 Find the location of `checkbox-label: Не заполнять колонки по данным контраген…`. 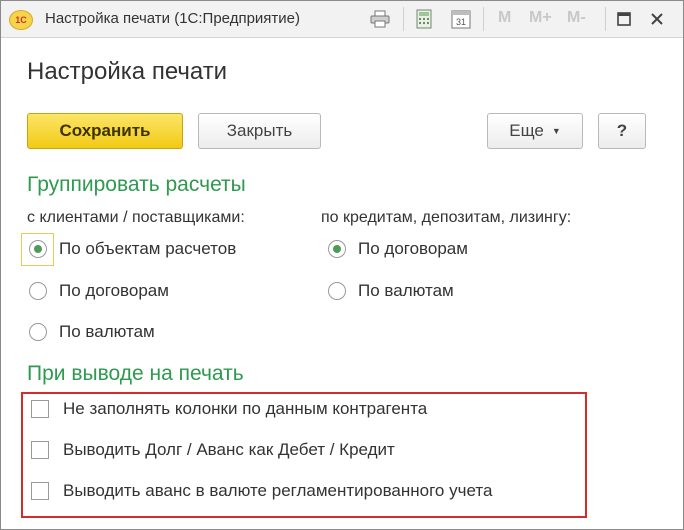

checkbox-label: Не заполнять колонки по данным контраген… is located at coordinates (245, 408).